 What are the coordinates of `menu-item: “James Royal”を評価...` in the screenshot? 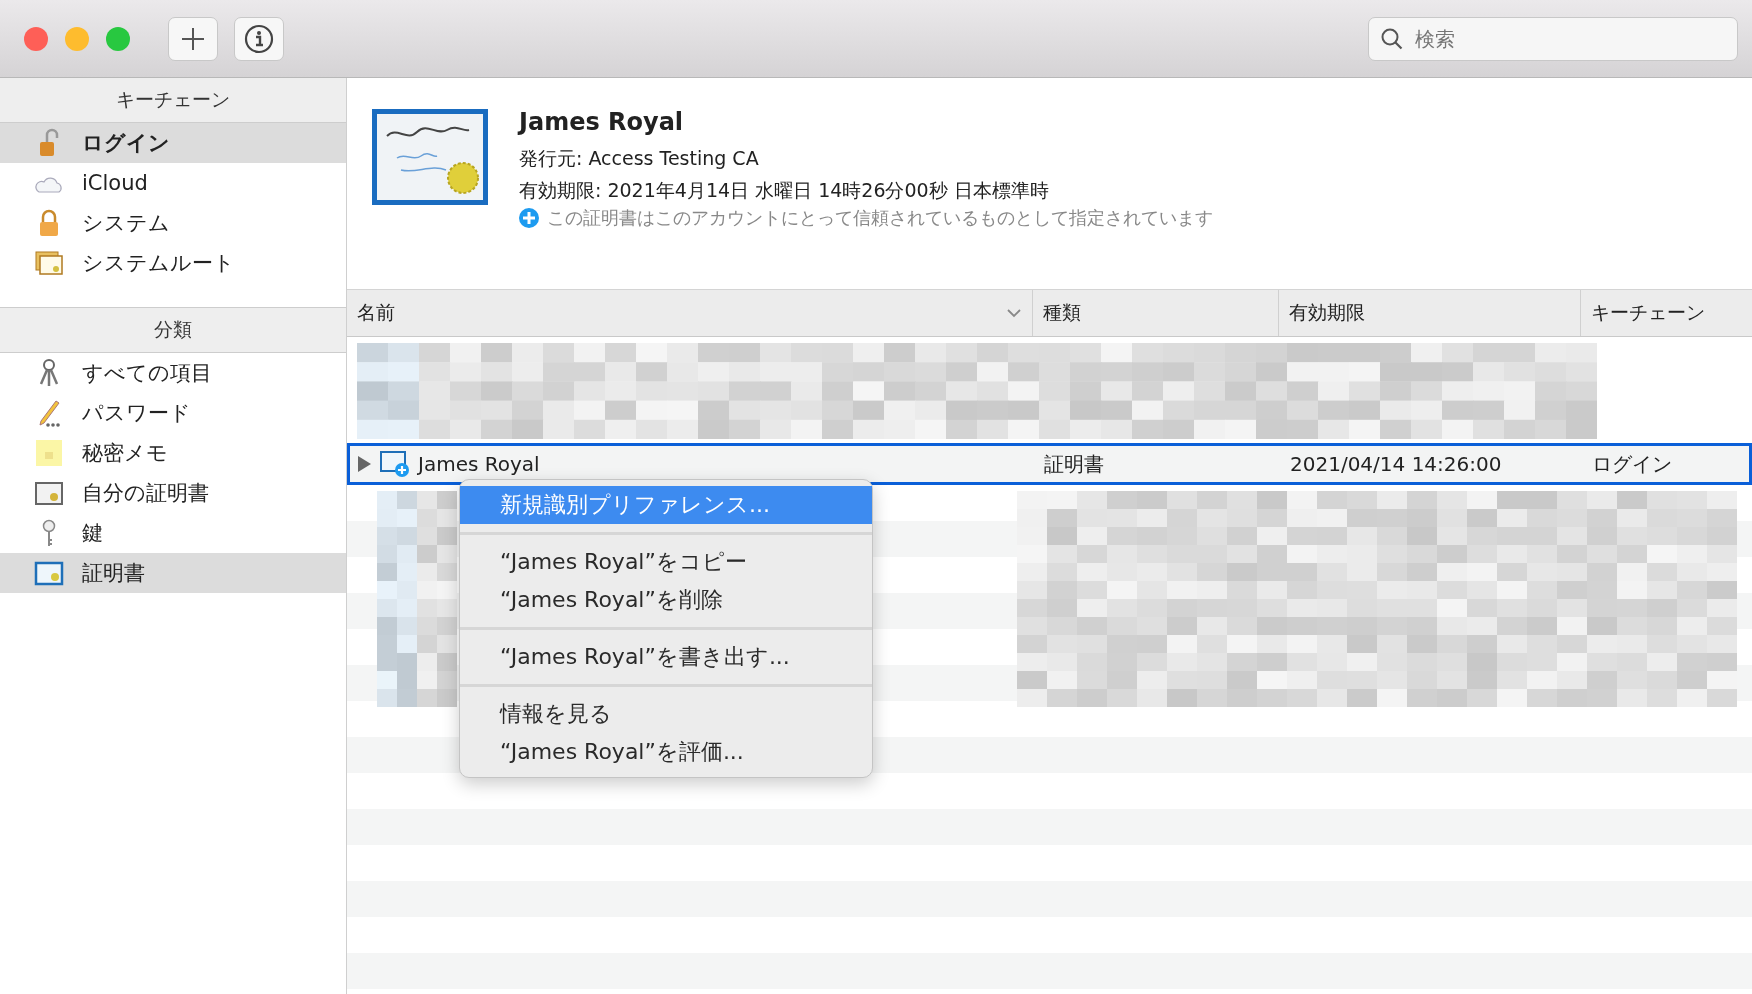 It's located at (666, 752).